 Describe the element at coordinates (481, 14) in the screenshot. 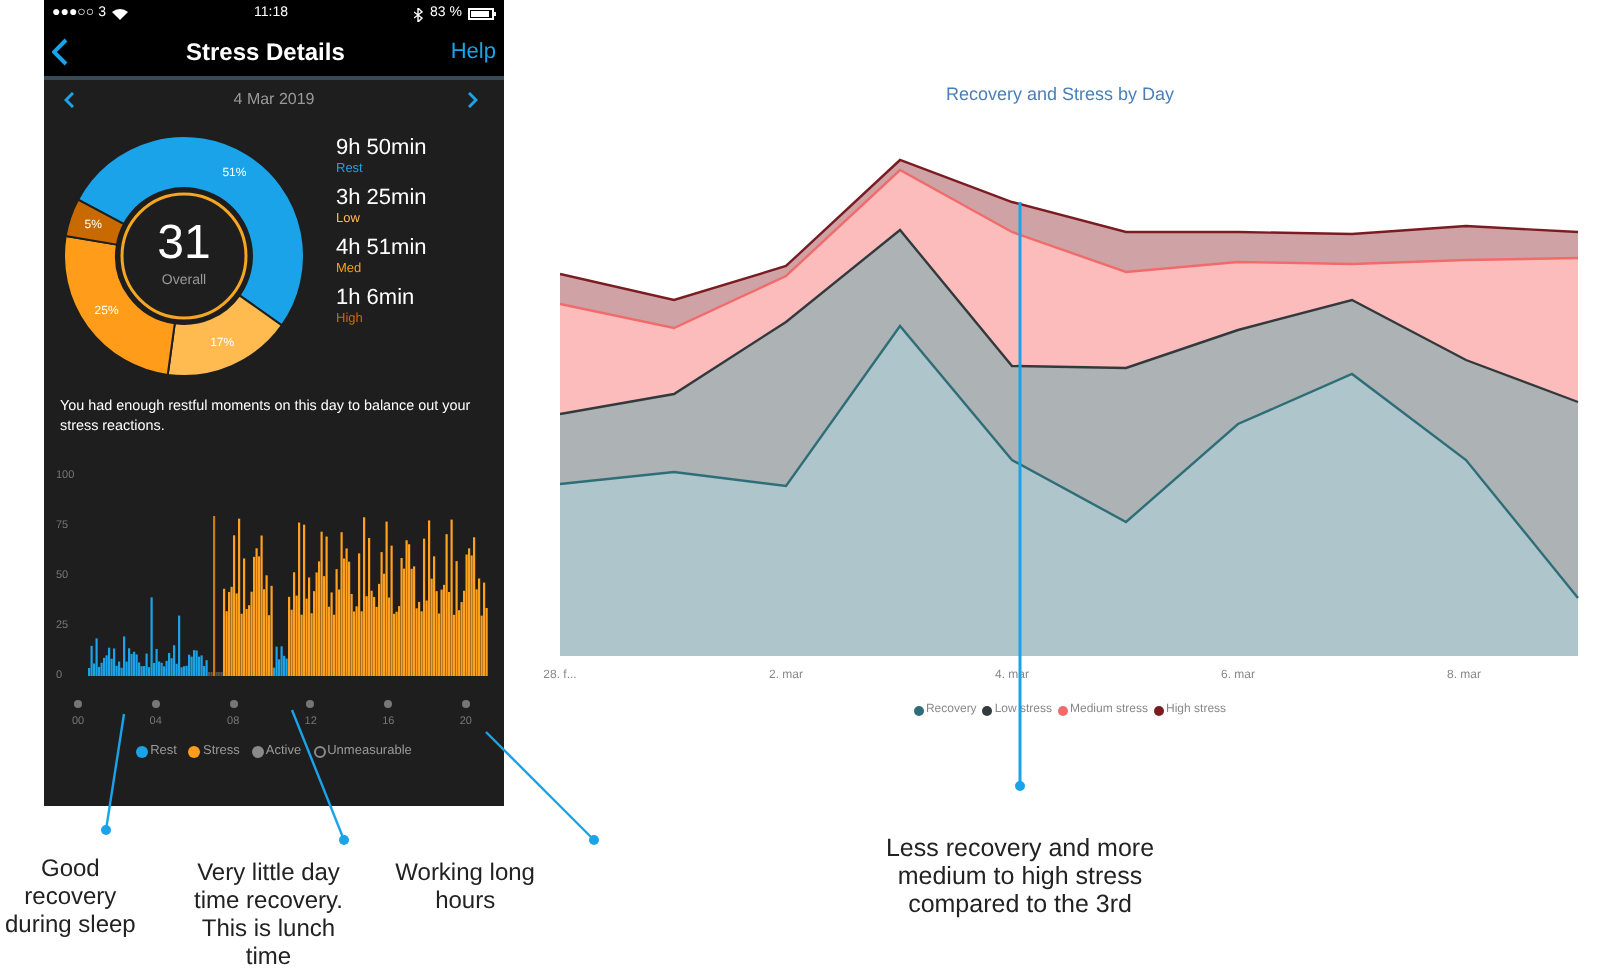

I see `battery-icon` at that location.